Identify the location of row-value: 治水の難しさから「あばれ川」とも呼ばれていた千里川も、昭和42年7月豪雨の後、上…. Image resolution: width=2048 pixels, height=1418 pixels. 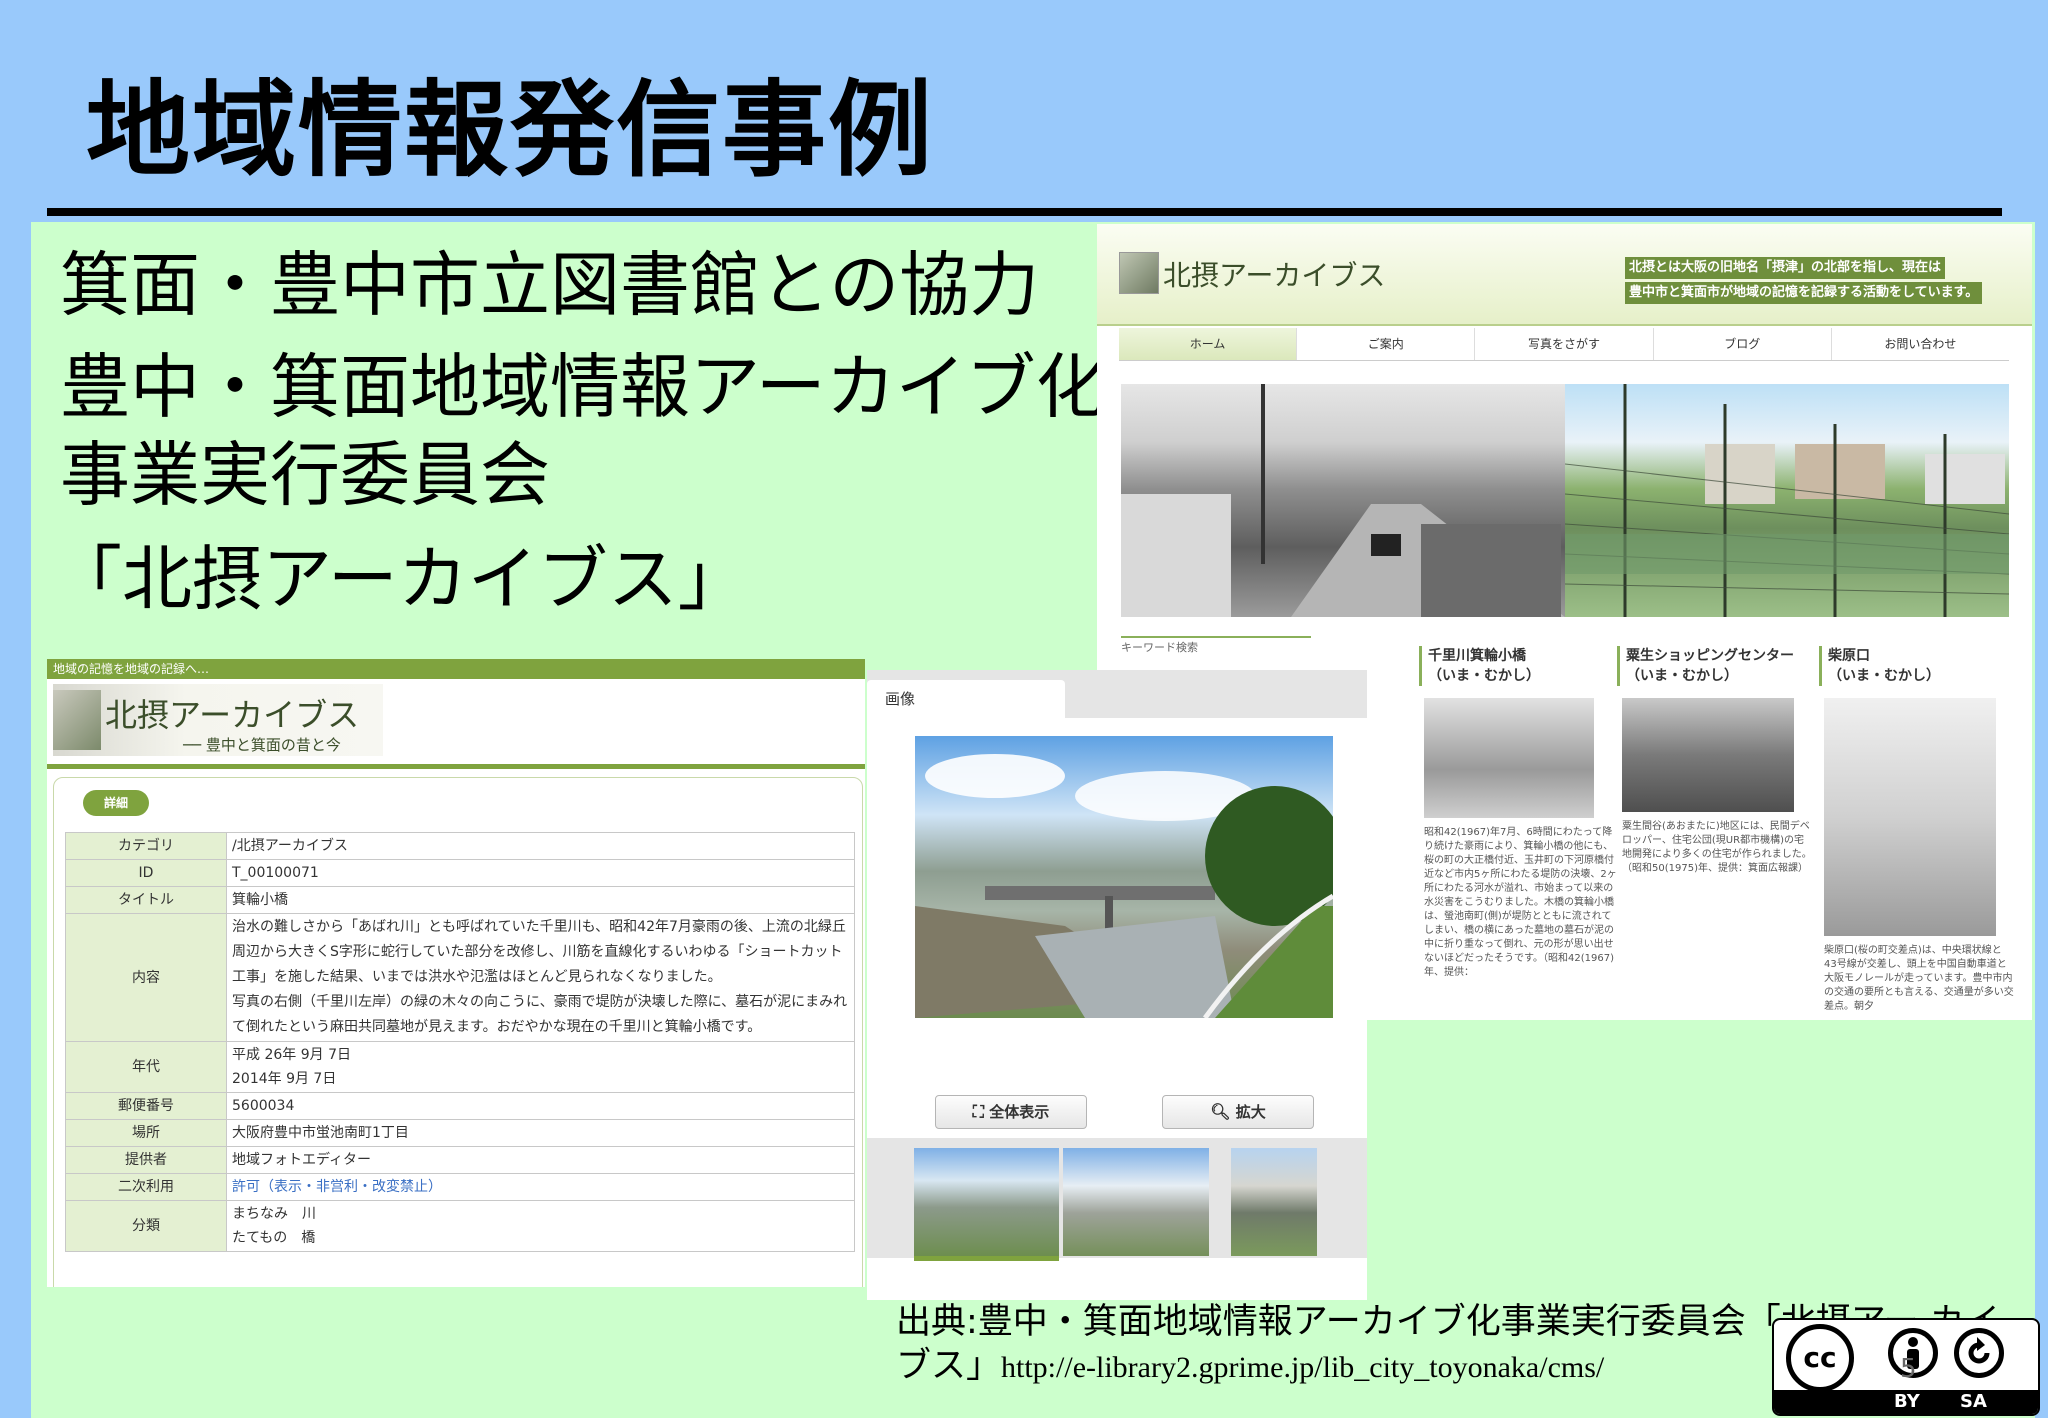
(540, 977).